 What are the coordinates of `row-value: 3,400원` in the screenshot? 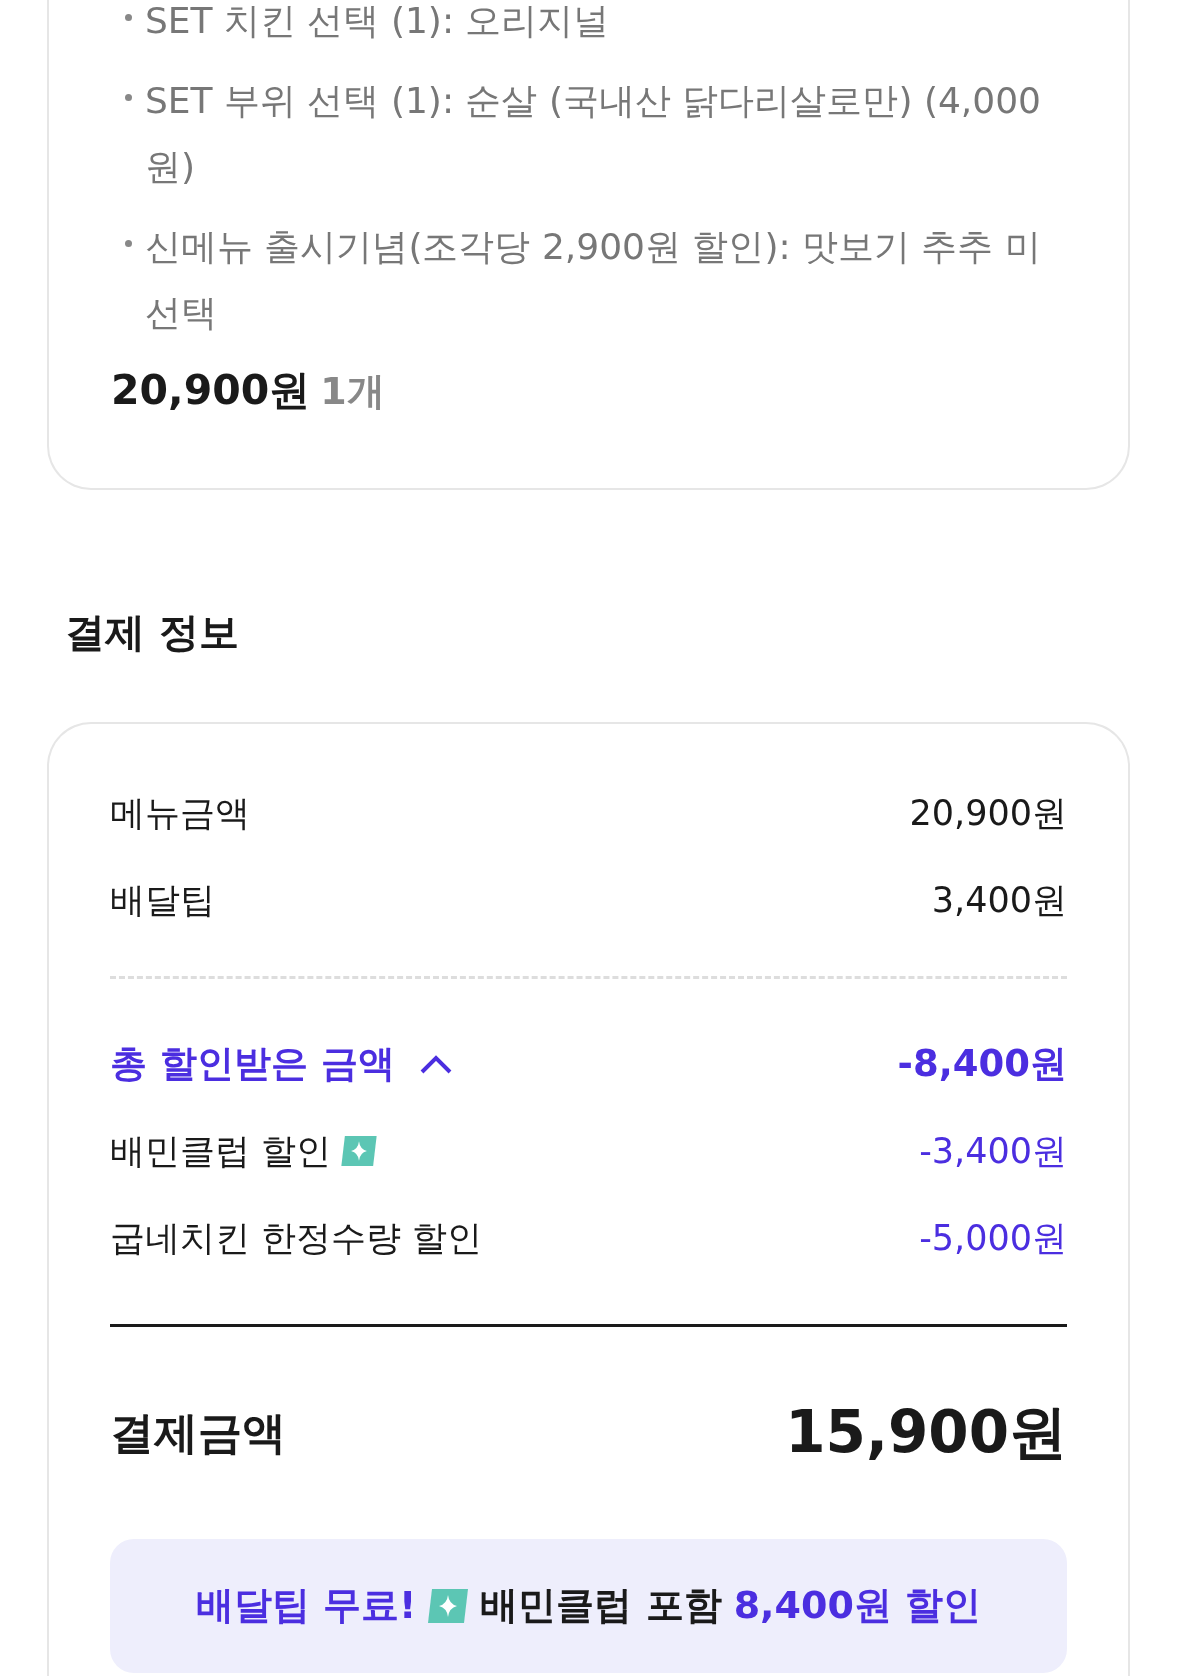 It's located at (999, 900).